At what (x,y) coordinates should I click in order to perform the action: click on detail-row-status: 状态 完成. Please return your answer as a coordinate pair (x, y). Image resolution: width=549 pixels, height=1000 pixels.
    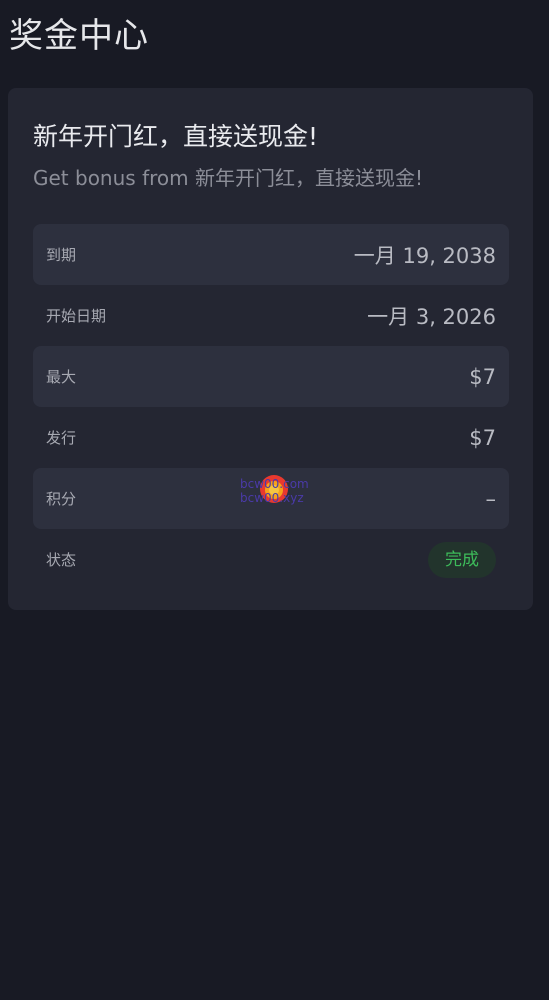
    Looking at the image, I should click on (271, 559).